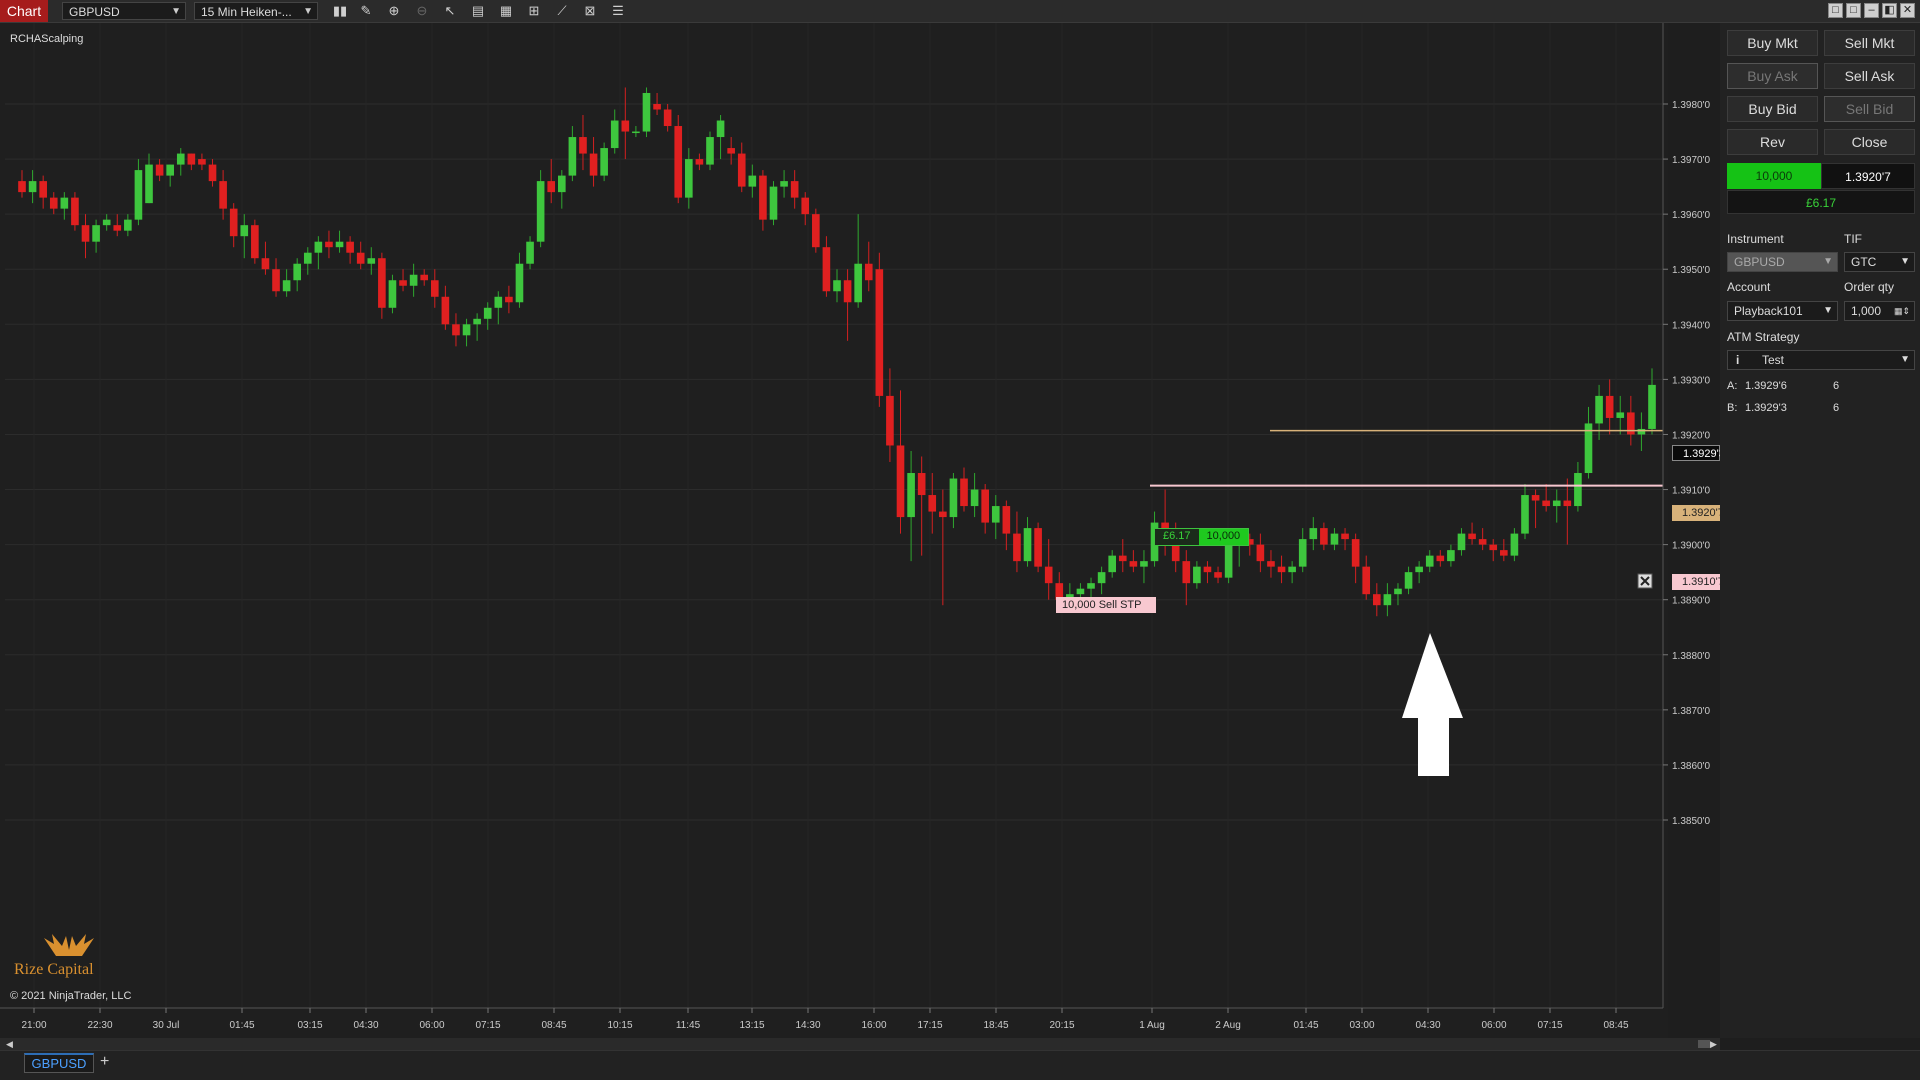 This screenshot has height=1080, width=1920. What do you see at coordinates (860, 1044) in the screenshot?
I see `chart-horizontal-scrollbar: ◀ ▶` at bounding box center [860, 1044].